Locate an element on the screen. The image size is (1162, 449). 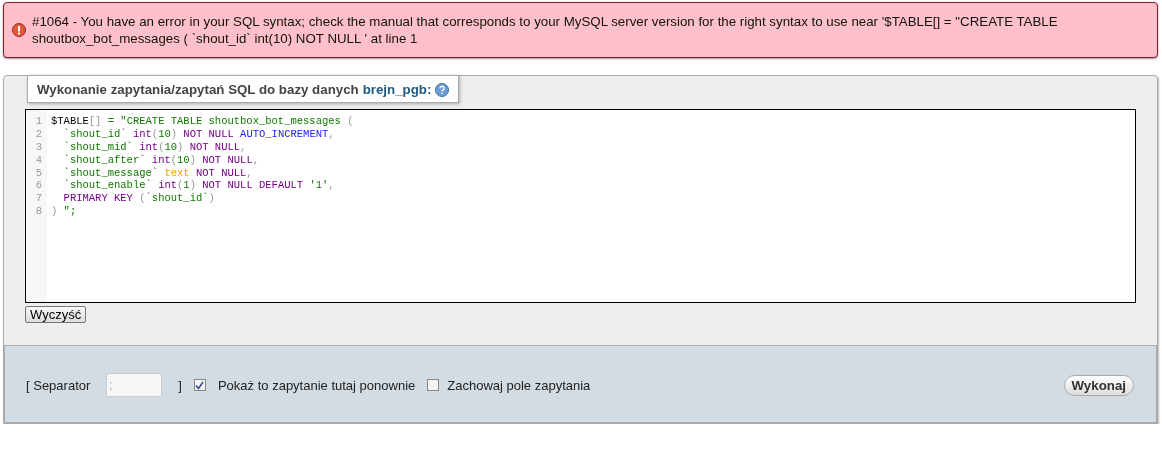
bracket-text: ] is located at coordinates (180, 385).